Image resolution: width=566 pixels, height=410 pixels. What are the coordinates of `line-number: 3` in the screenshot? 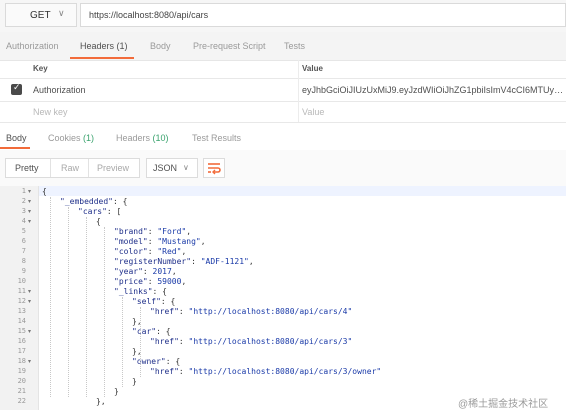 It's located at (23, 211).